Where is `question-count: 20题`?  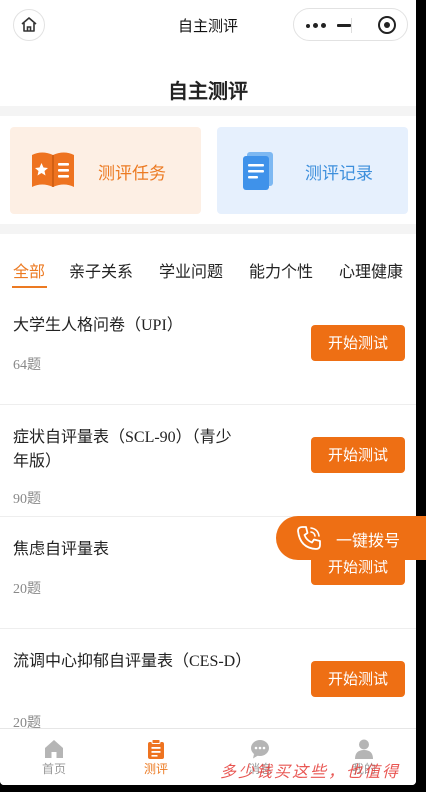
question-count: 20题 is located at coordinates (27, 589).